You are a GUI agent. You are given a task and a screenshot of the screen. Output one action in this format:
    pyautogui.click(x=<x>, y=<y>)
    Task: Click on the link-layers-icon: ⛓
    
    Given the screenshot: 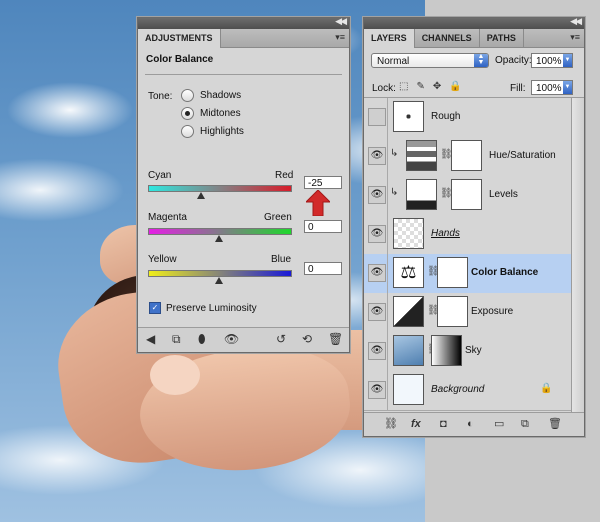 What is the action you would take?
    pyautogui.click(x=391, y=424)
    